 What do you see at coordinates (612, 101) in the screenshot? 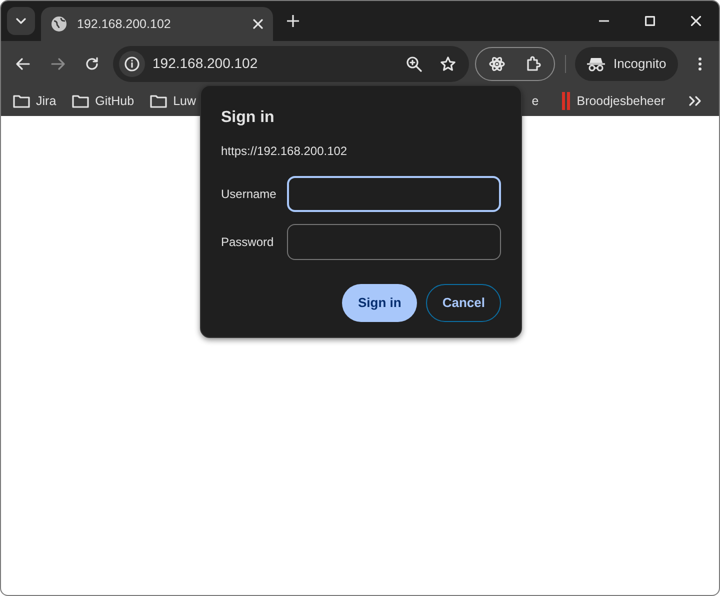
I see `bookmark: Broodjesbeheer` at bounding box center [612, 101].